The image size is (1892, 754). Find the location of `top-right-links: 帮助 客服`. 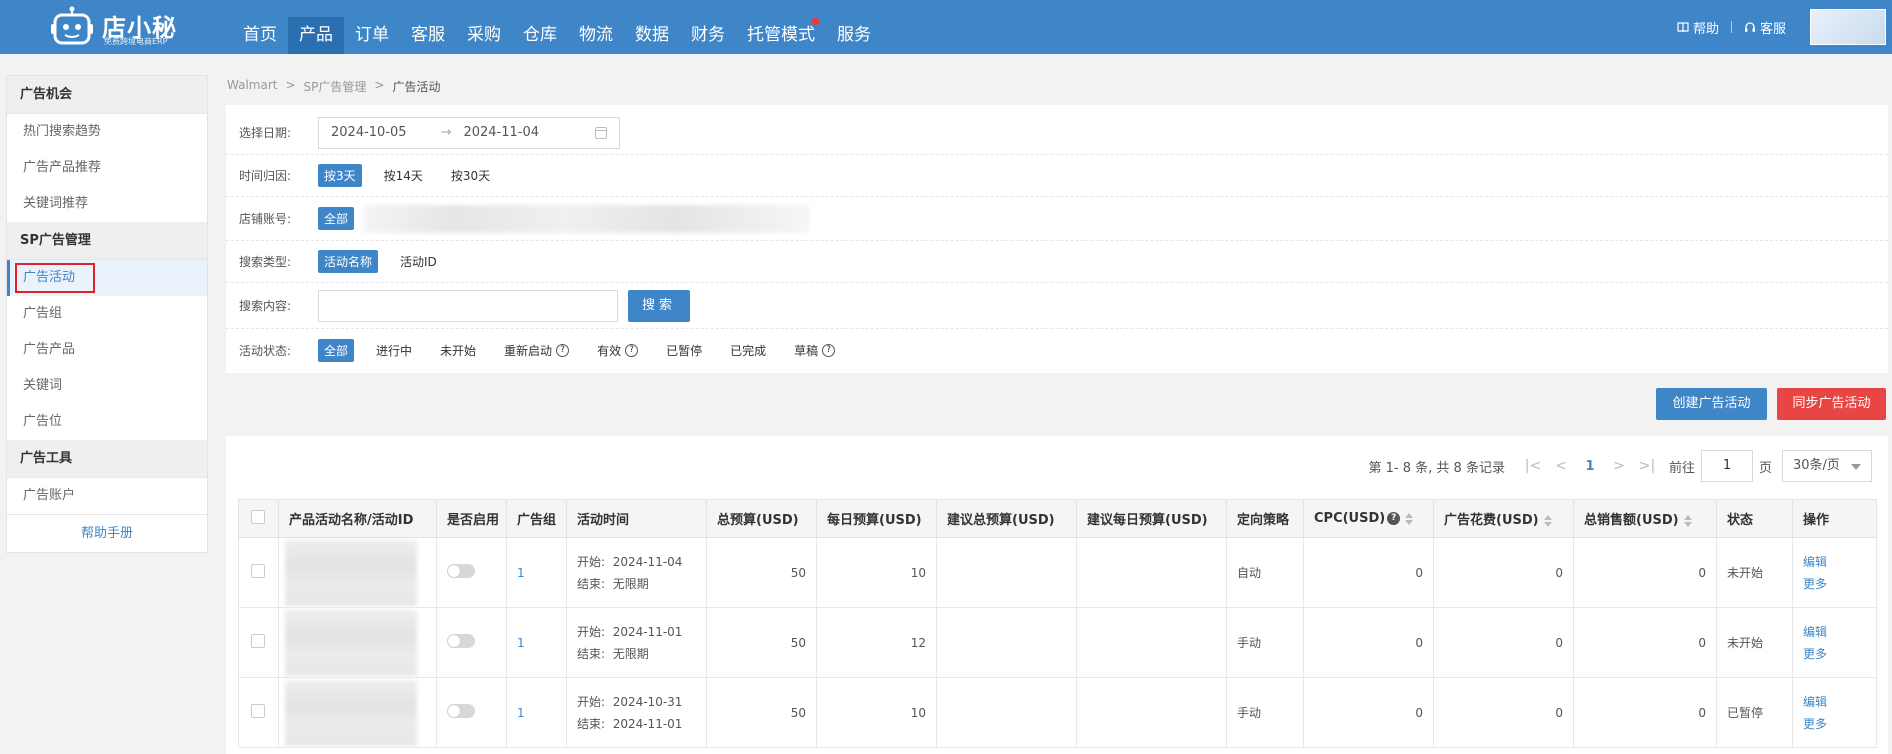

top-right-links: 帮助 客服 is located at coordinates (1781, 27).